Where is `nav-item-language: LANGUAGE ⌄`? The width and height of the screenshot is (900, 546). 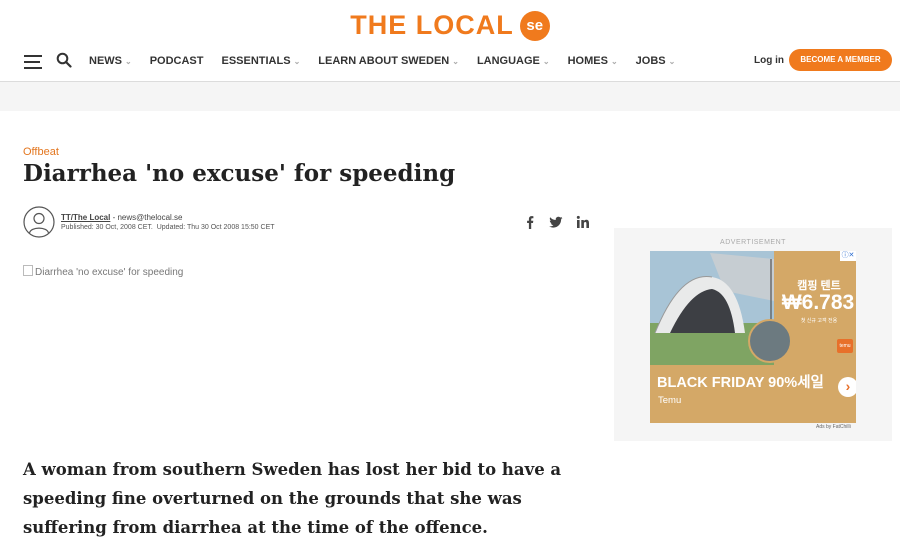 nav-item-language: LANGUAGE ⌄ is located at coordinates (513, 61).